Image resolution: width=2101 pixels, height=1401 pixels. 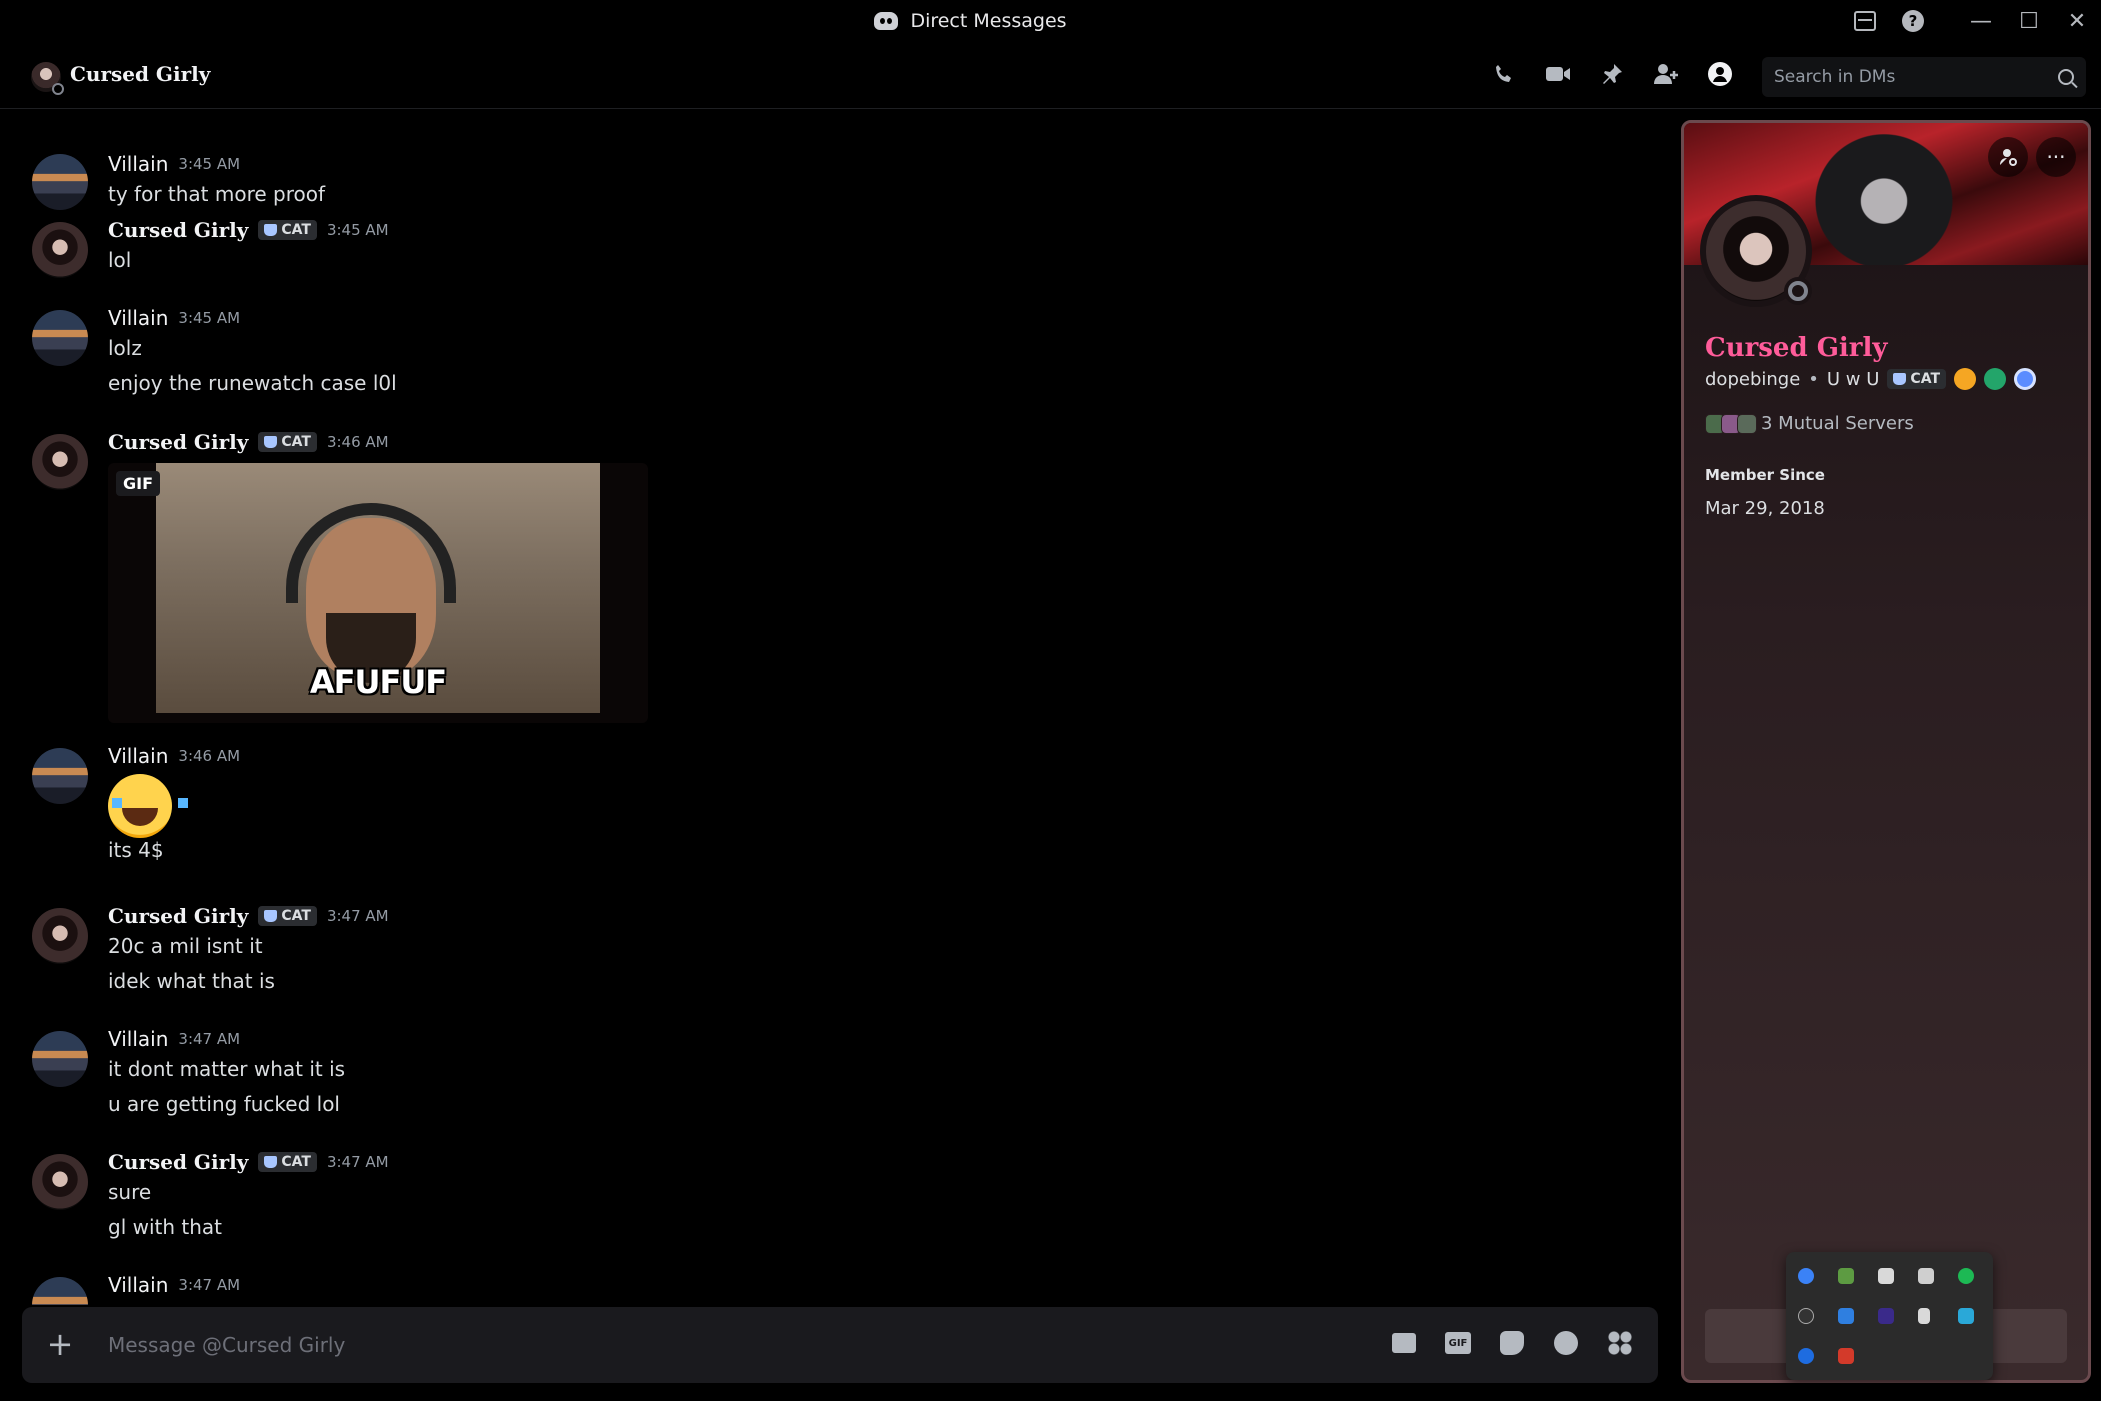 I want to click on profile-display-name: Cursed Girly, so click(x=1796, y=348).